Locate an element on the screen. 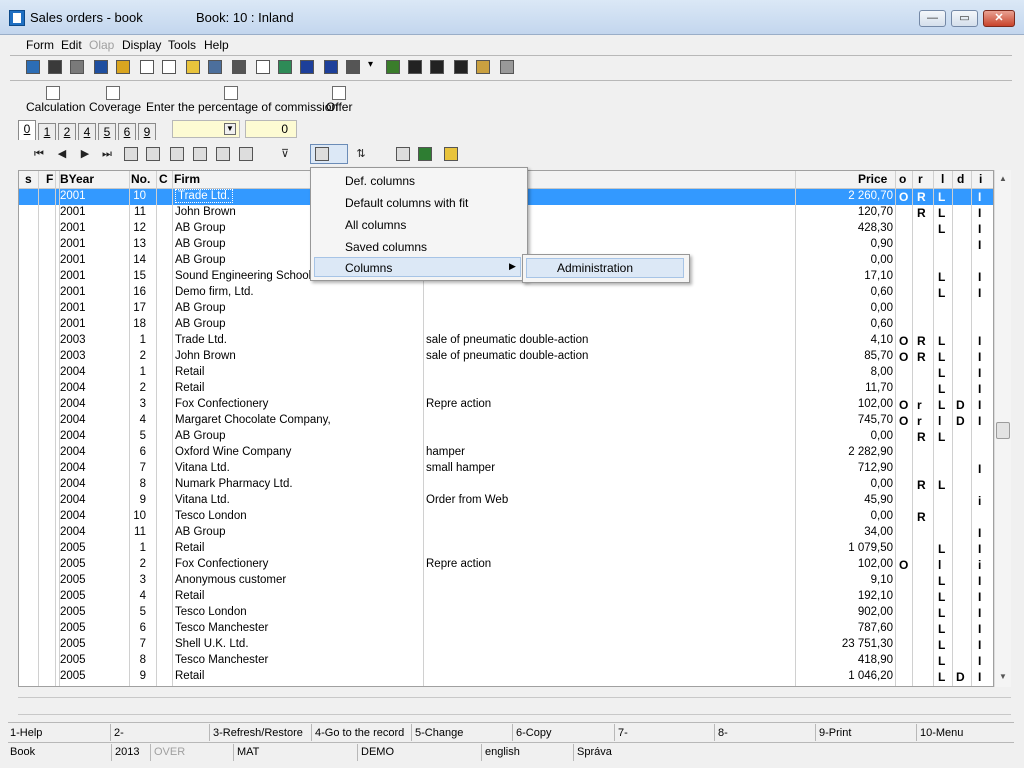 This screenshot has height=768, width=1024. table-row: 2004 2 Retail 11,70 L I is located at coordinates (506, 389).